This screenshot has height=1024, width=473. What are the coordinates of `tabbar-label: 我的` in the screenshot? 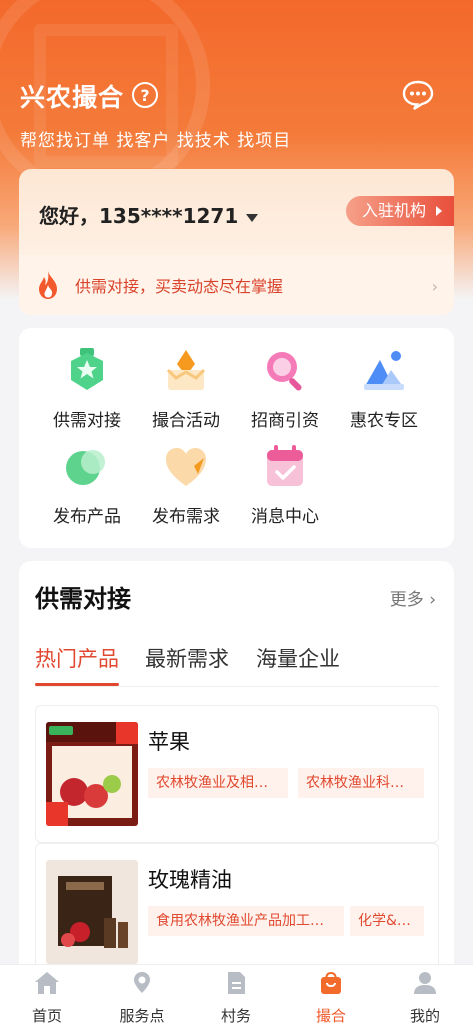 It's located at (424, 1015).